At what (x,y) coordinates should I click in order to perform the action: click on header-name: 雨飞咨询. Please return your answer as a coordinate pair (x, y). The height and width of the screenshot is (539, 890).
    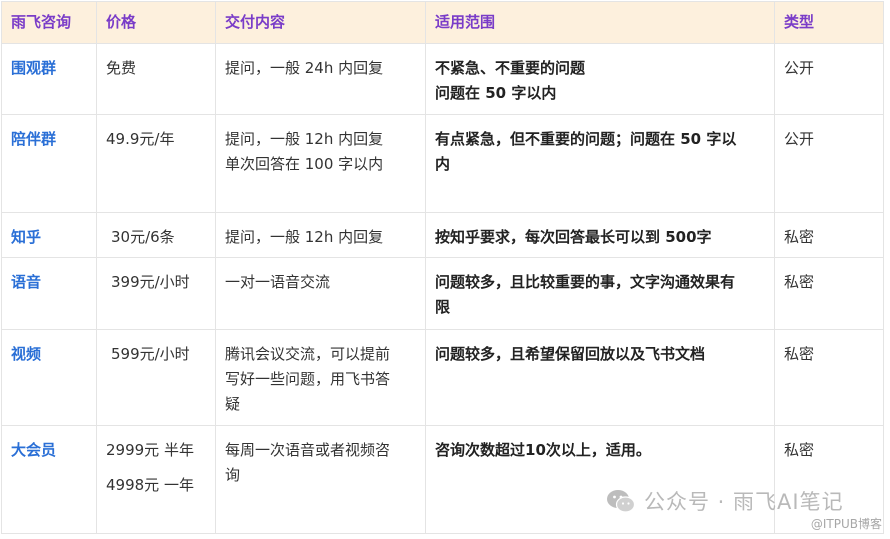
    Looking at the image, I should click on (49, 22).